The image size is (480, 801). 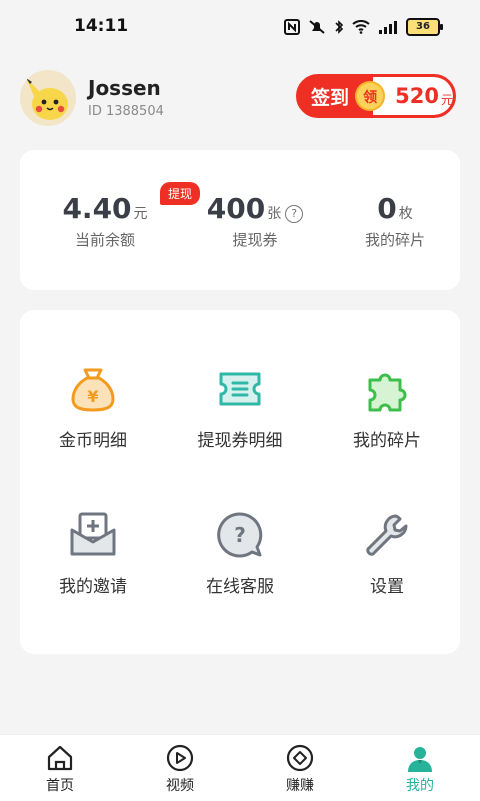 I want to click on fragments-value: 0, so click(x=387, y=208).